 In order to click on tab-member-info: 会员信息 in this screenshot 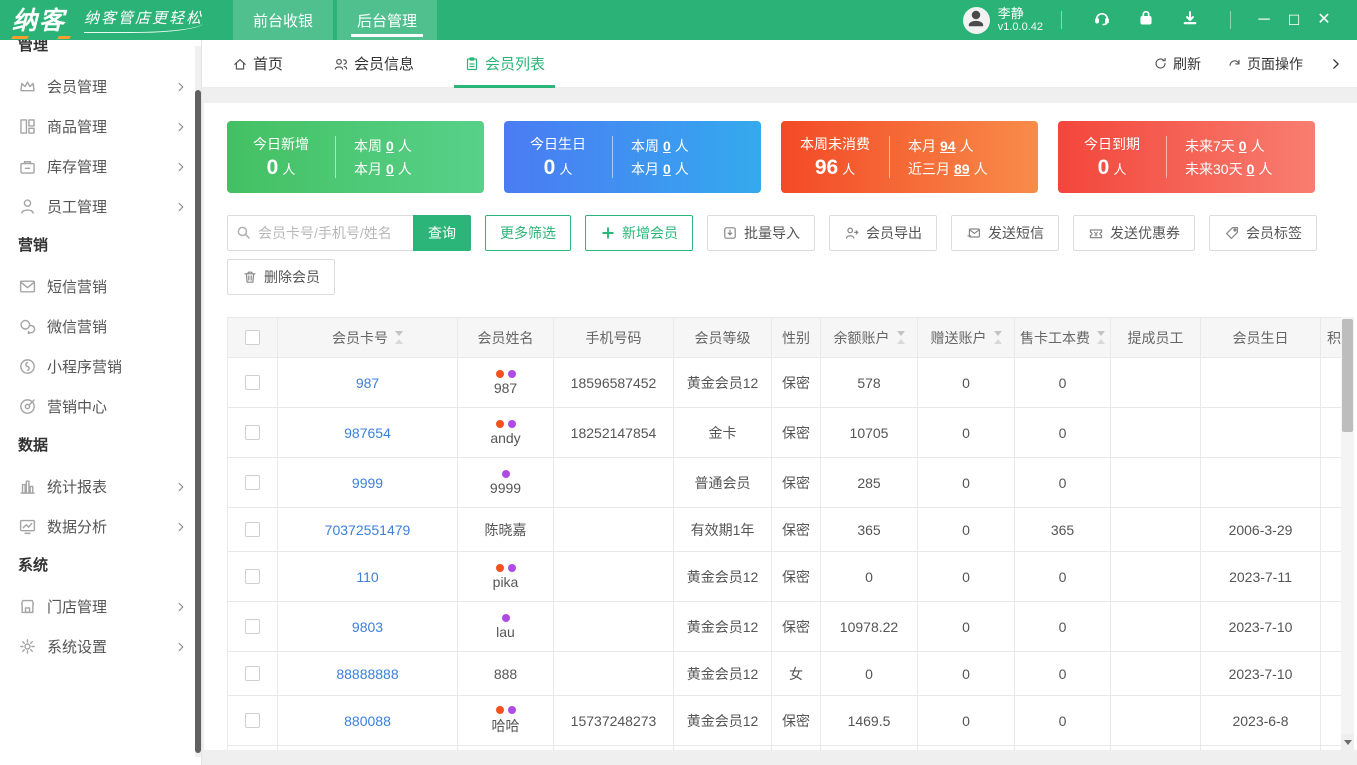, I will do `click(373, 64)`.